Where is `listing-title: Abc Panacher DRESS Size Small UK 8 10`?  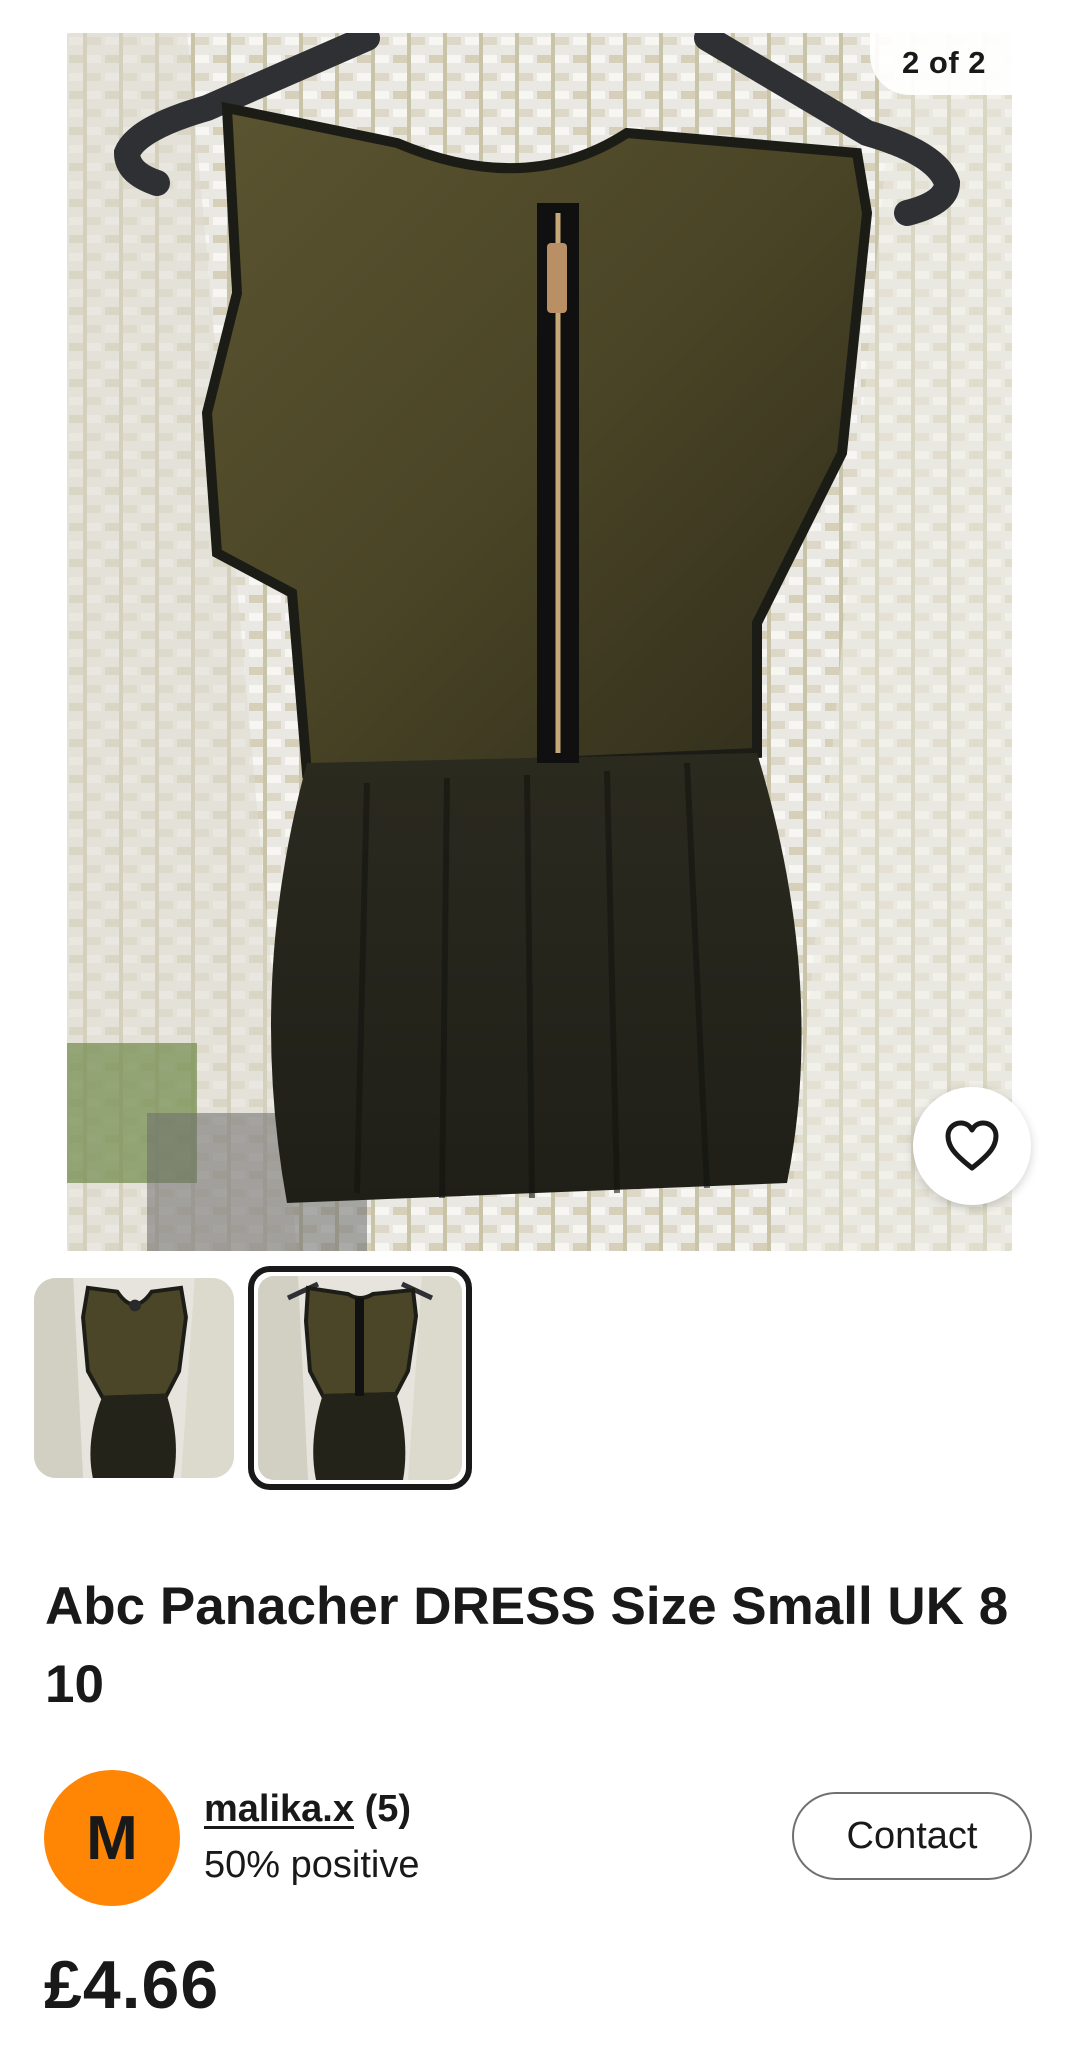 listing-title: Abc Panacher DRESS Size Small UK 8 10 is located at coordinates (527, 1645).